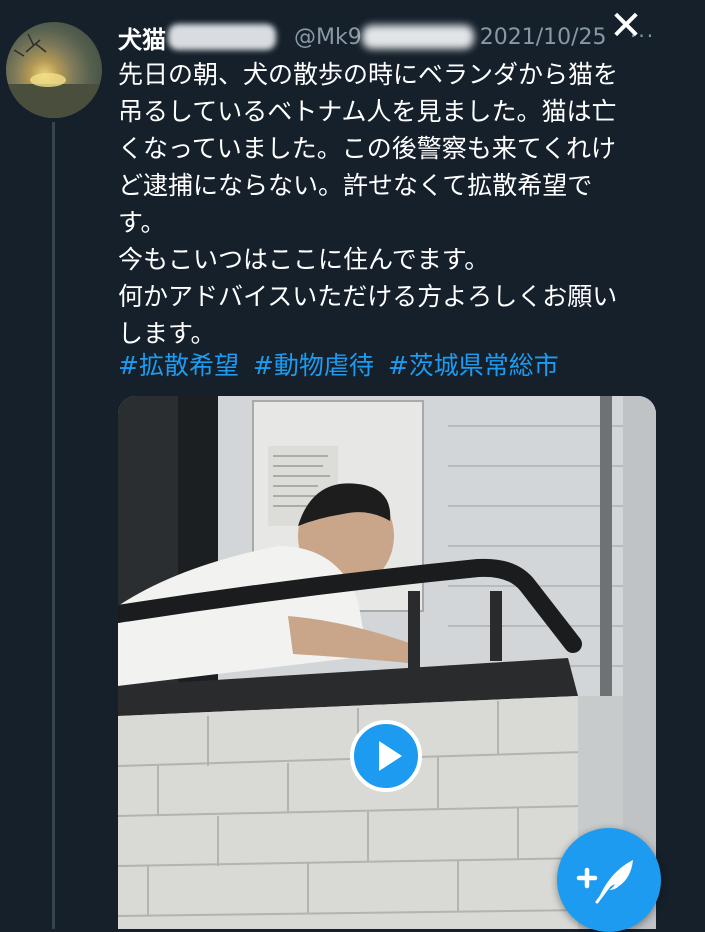 The height and width of the screenshot is (932, 705). What do you see at coordinates (386, 756) in the screenshot?
I see `play-icon` at bounding box center [386, 756].